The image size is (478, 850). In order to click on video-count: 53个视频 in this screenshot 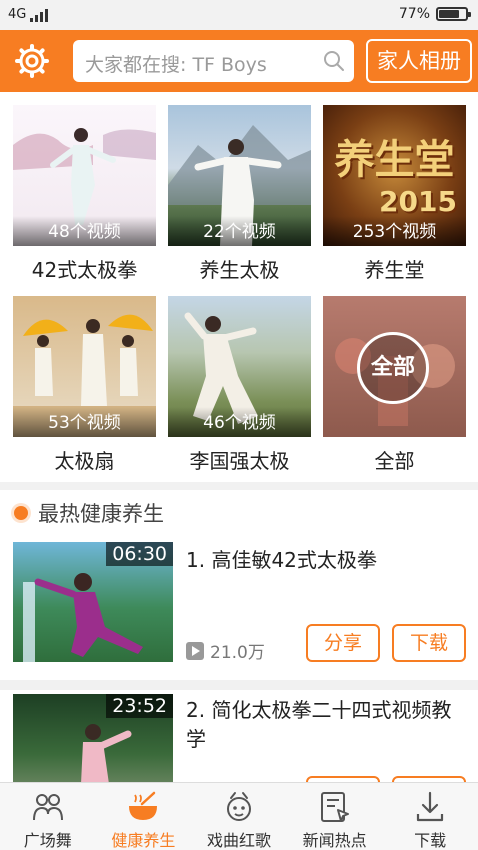, I will do `click(84, 422)`.